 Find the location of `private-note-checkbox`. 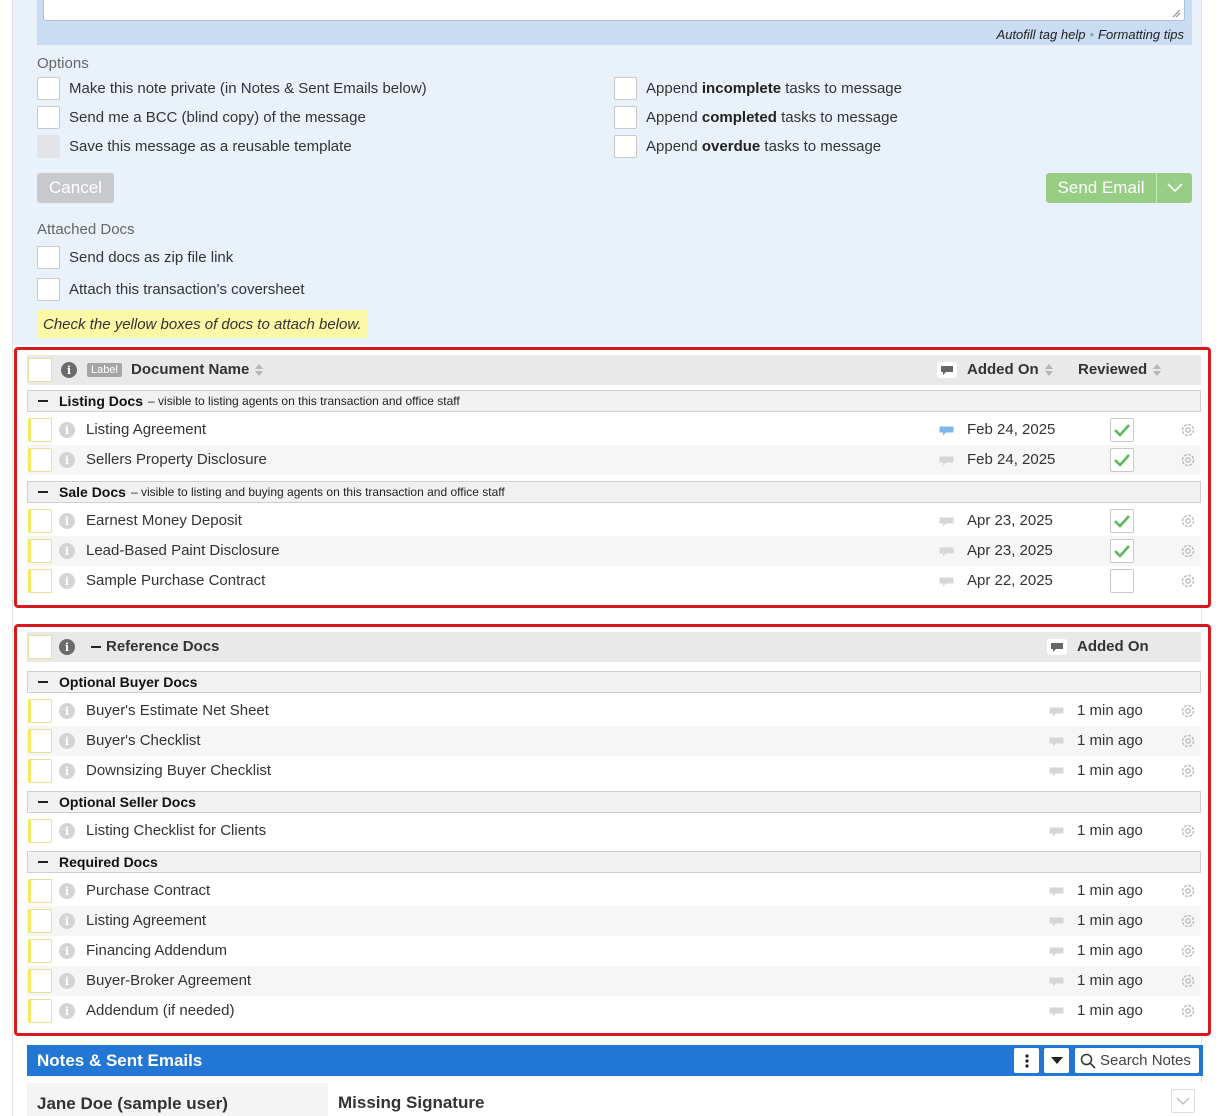

private-note-checkbox is located at coordinates (48, 88).